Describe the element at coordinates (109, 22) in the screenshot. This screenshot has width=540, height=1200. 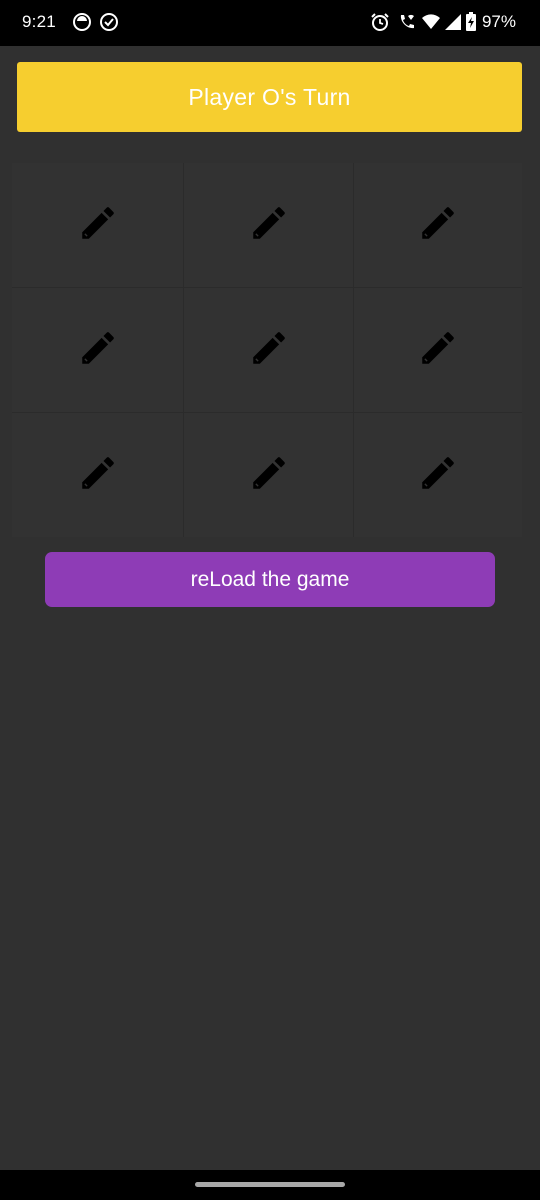
I see `check-circle-icon` at that location.